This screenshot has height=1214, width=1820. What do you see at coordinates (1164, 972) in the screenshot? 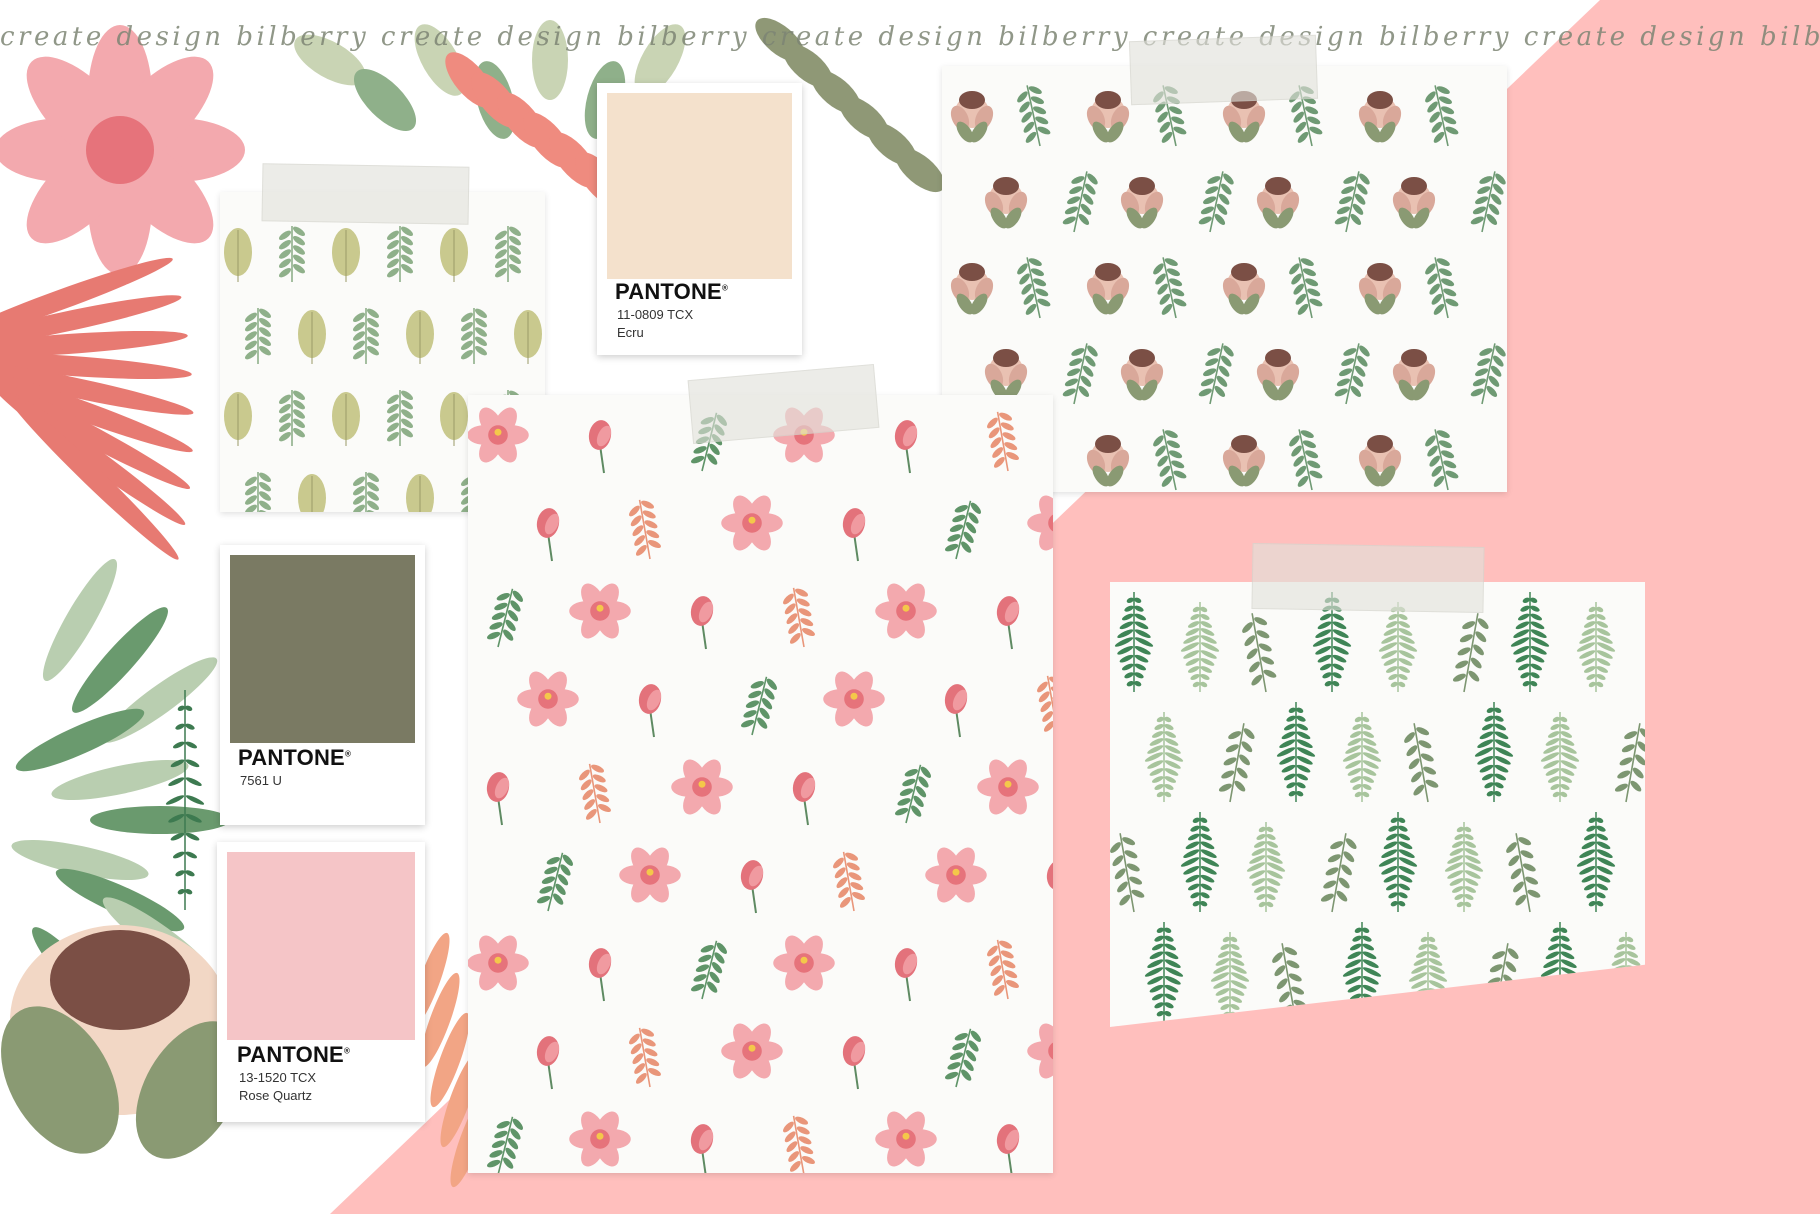
I see `fern-frond` at bounding box center [1164, 972].